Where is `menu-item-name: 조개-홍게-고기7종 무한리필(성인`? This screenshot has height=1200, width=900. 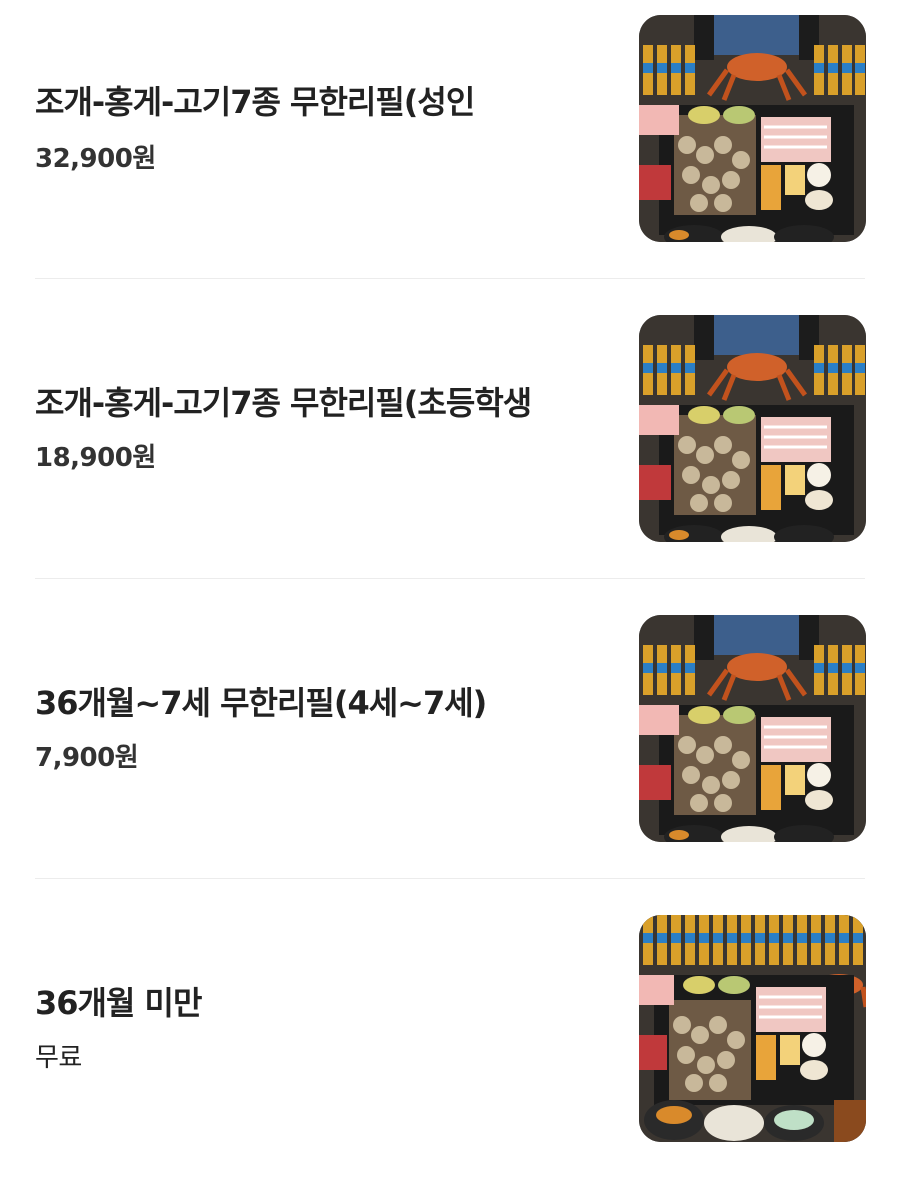
menu-item-name: 조개-홍게-고기7종 무한리필(성인 is located at coordinates (255, 102).